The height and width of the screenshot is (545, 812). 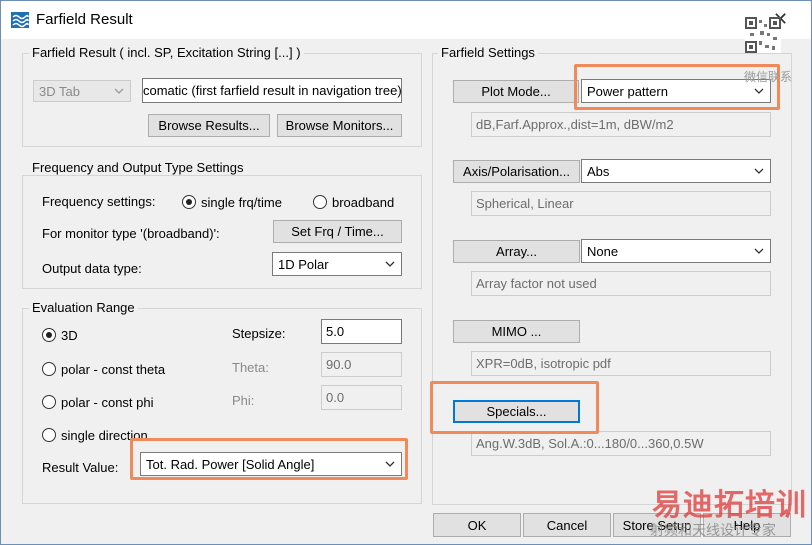 I want to click on axis-polarisation-select: Abs, so click(x=676, y=171).